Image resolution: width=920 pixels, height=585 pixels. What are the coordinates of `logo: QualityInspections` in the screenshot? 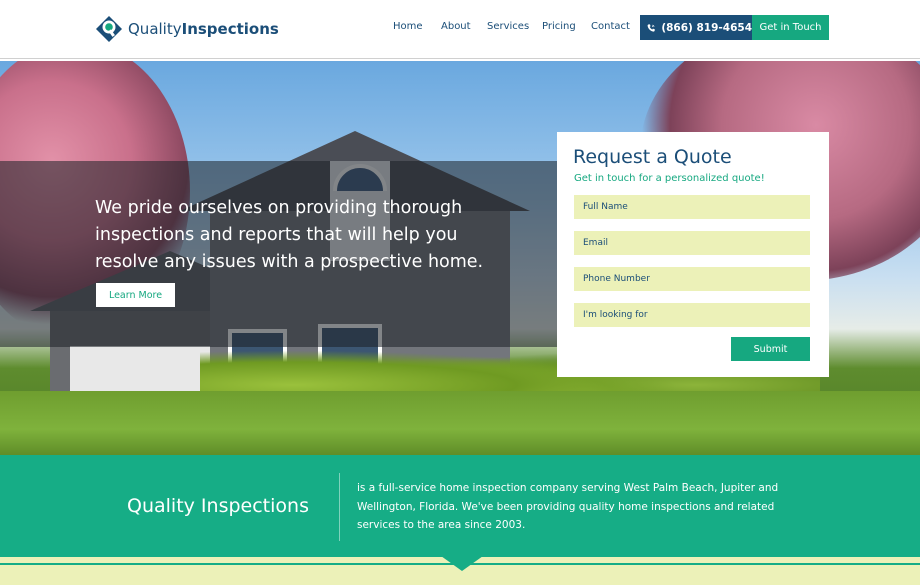 It's located at (187, 29).